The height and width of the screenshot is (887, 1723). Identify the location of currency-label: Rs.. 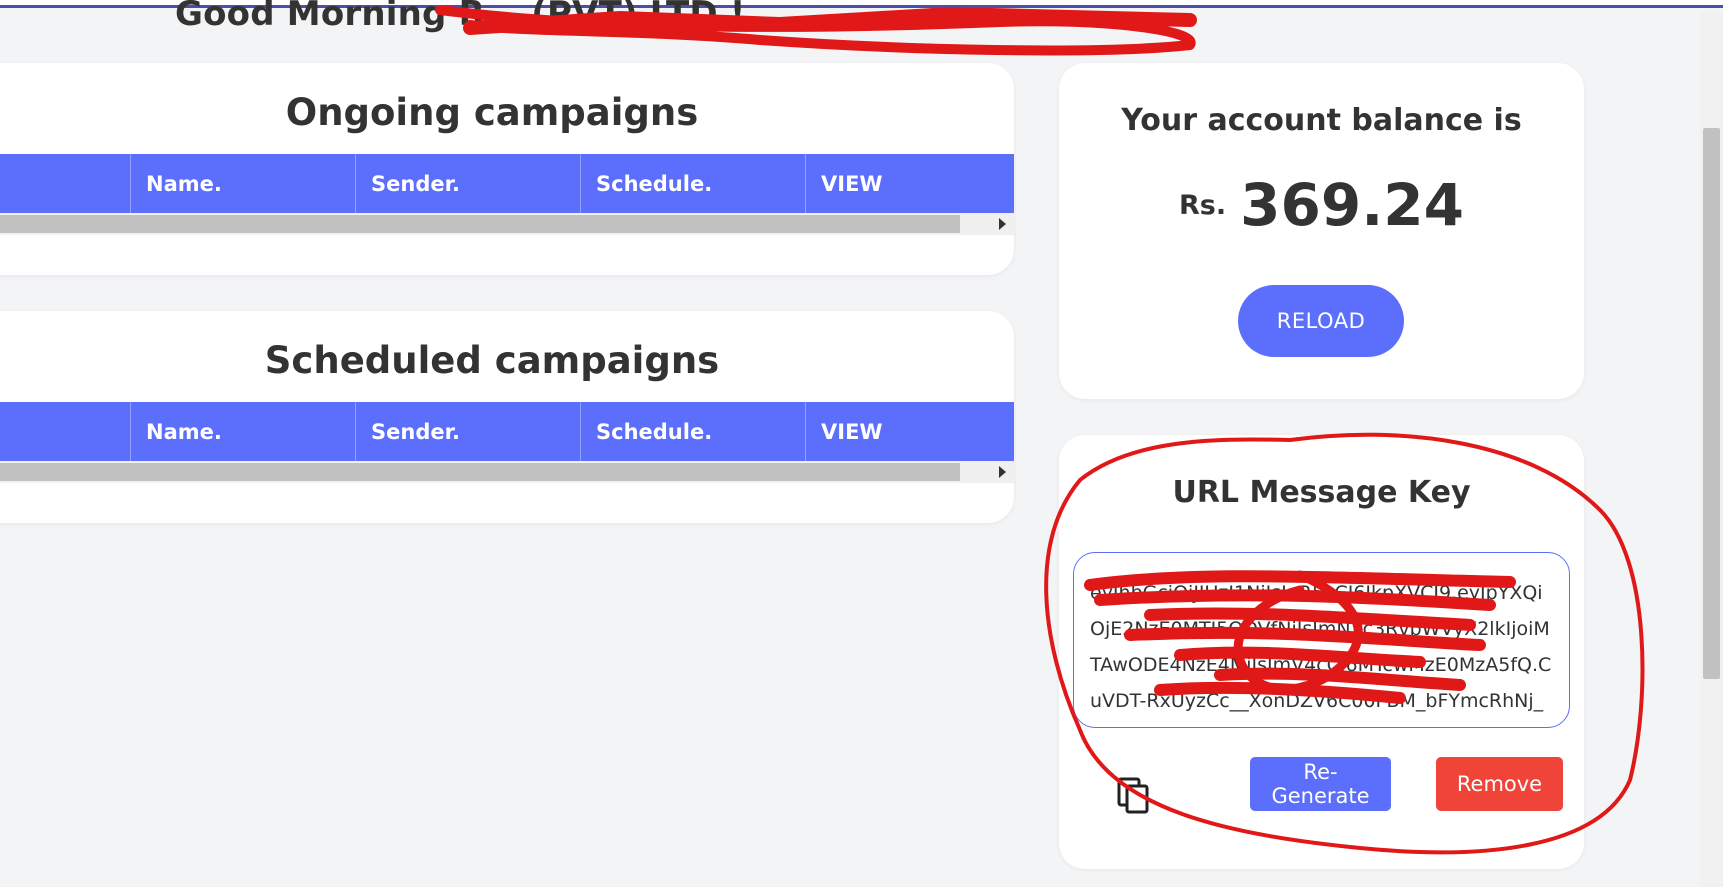
(1203, 205).